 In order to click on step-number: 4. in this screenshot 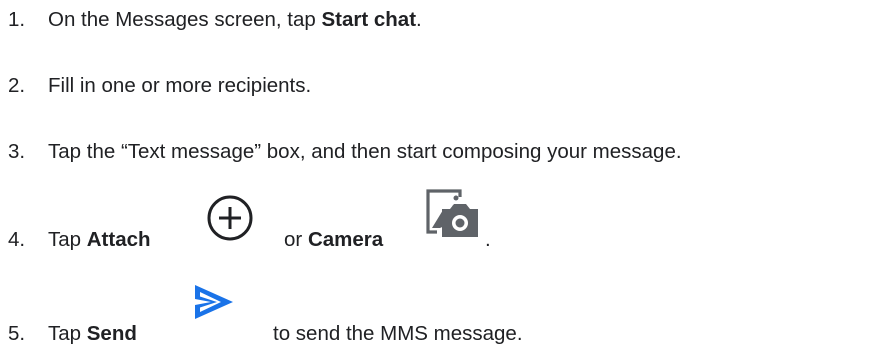, I will do `click(17, 239)`.